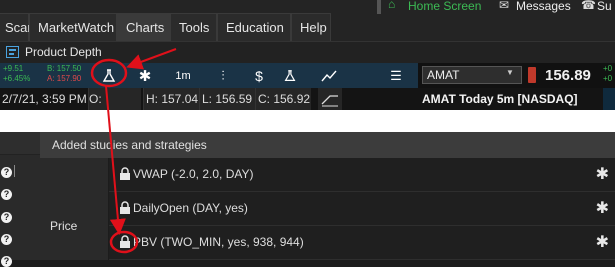  What do you see at coordinates (133, 151) in the screenshot?
I see `annotation-overlay` at bounding box center [133, 151].